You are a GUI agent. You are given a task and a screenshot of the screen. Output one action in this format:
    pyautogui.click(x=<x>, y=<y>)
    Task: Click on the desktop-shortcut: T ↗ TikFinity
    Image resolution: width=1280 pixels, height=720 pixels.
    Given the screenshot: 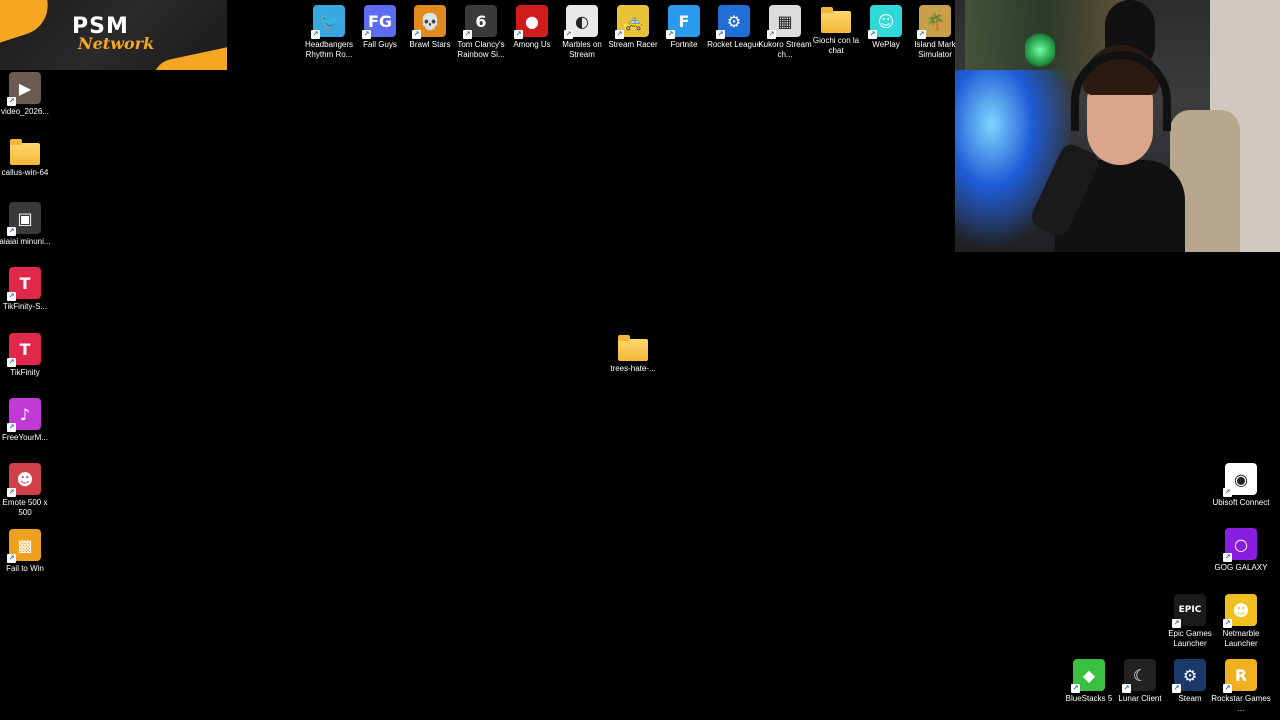 What is the action you would take?
    pyautogui.click(x=25, y=355)
    